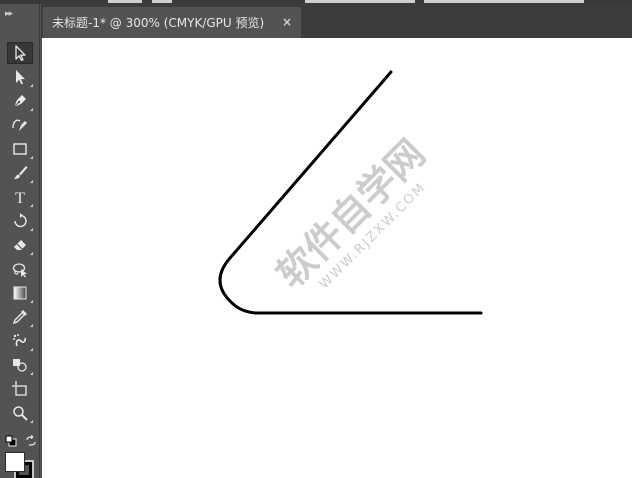 This screenshot has height=478, width=632. What do you see at coordinates (9, 14) in the screenshot?
I see `panel-collapse-grip: ▸▸` at bounding box center [9, 14].